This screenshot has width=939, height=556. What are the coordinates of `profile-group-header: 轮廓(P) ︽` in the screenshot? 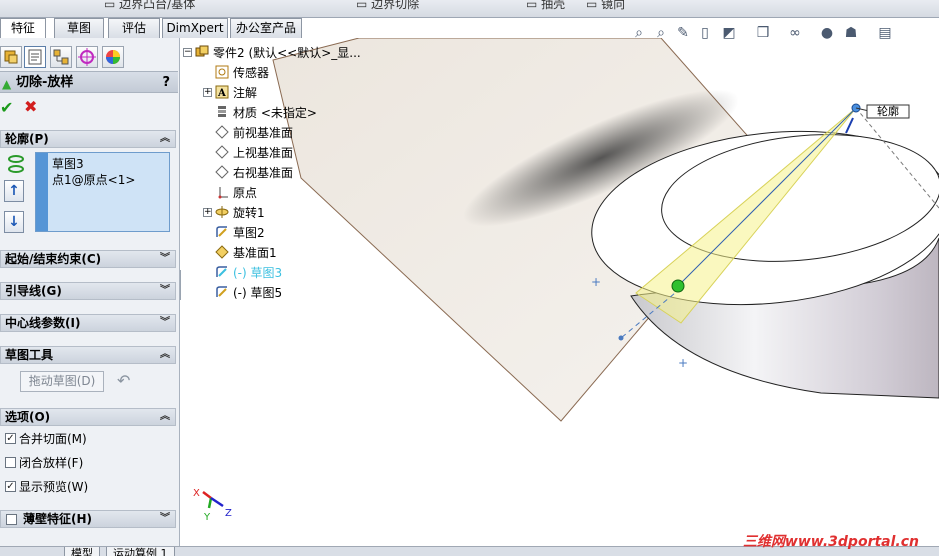 It's located at (88, 139).